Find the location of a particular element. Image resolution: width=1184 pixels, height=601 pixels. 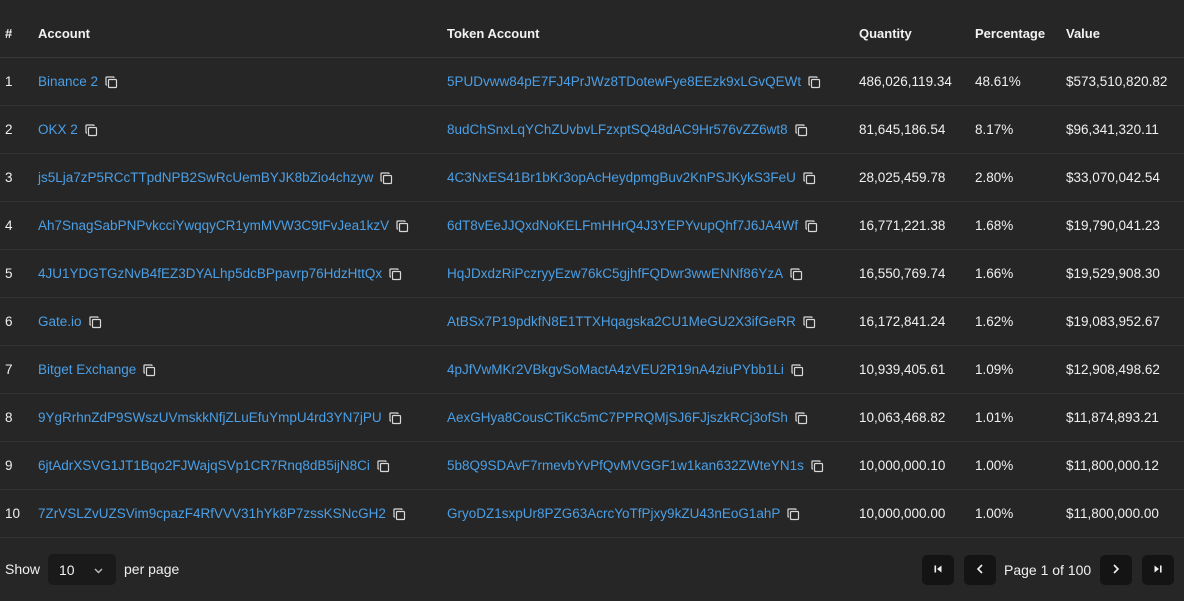

quantity-cell: 10,000,000.00 is located at coordinates (902, 513).